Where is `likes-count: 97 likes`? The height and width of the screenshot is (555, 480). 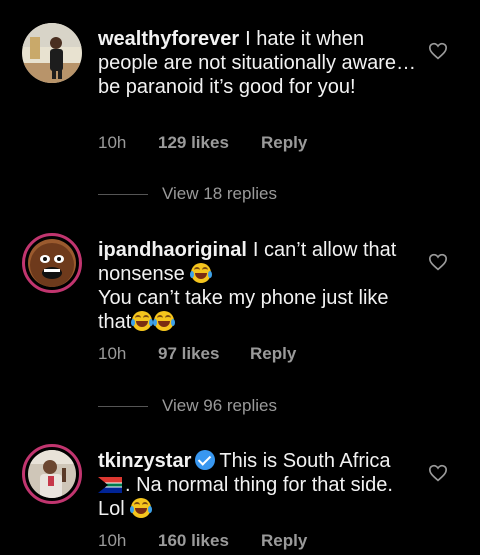 likes-count: 97 likes is located at coordinates (204, 354).